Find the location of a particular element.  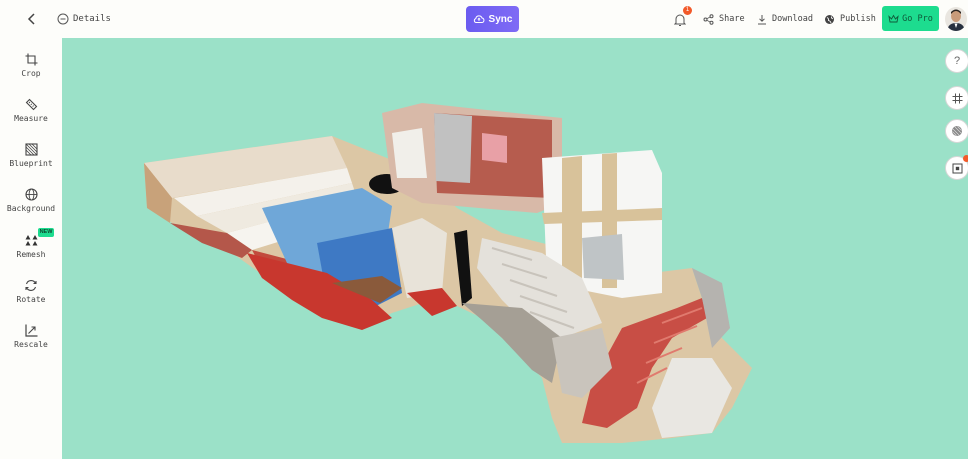

avatar is located at coordinates (956, 19).